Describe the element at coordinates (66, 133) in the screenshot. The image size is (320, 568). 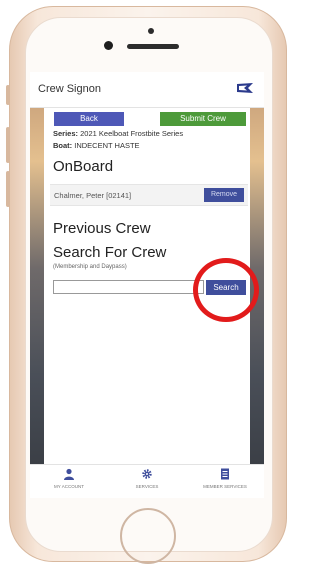
I see `series-label: Series:` at that location.